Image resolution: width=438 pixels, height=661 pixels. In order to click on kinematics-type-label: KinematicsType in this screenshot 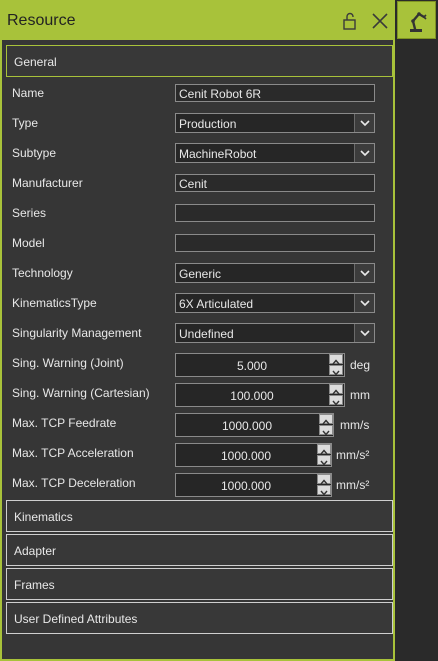, I will do `click(54, 303)`.